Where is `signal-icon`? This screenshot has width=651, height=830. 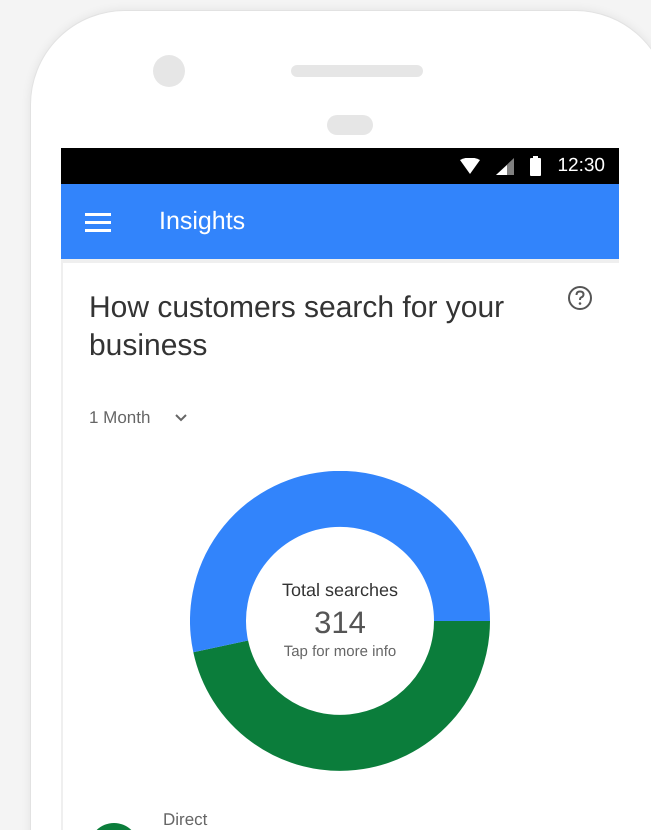 signal-icon is located at coordinates (505, 166).